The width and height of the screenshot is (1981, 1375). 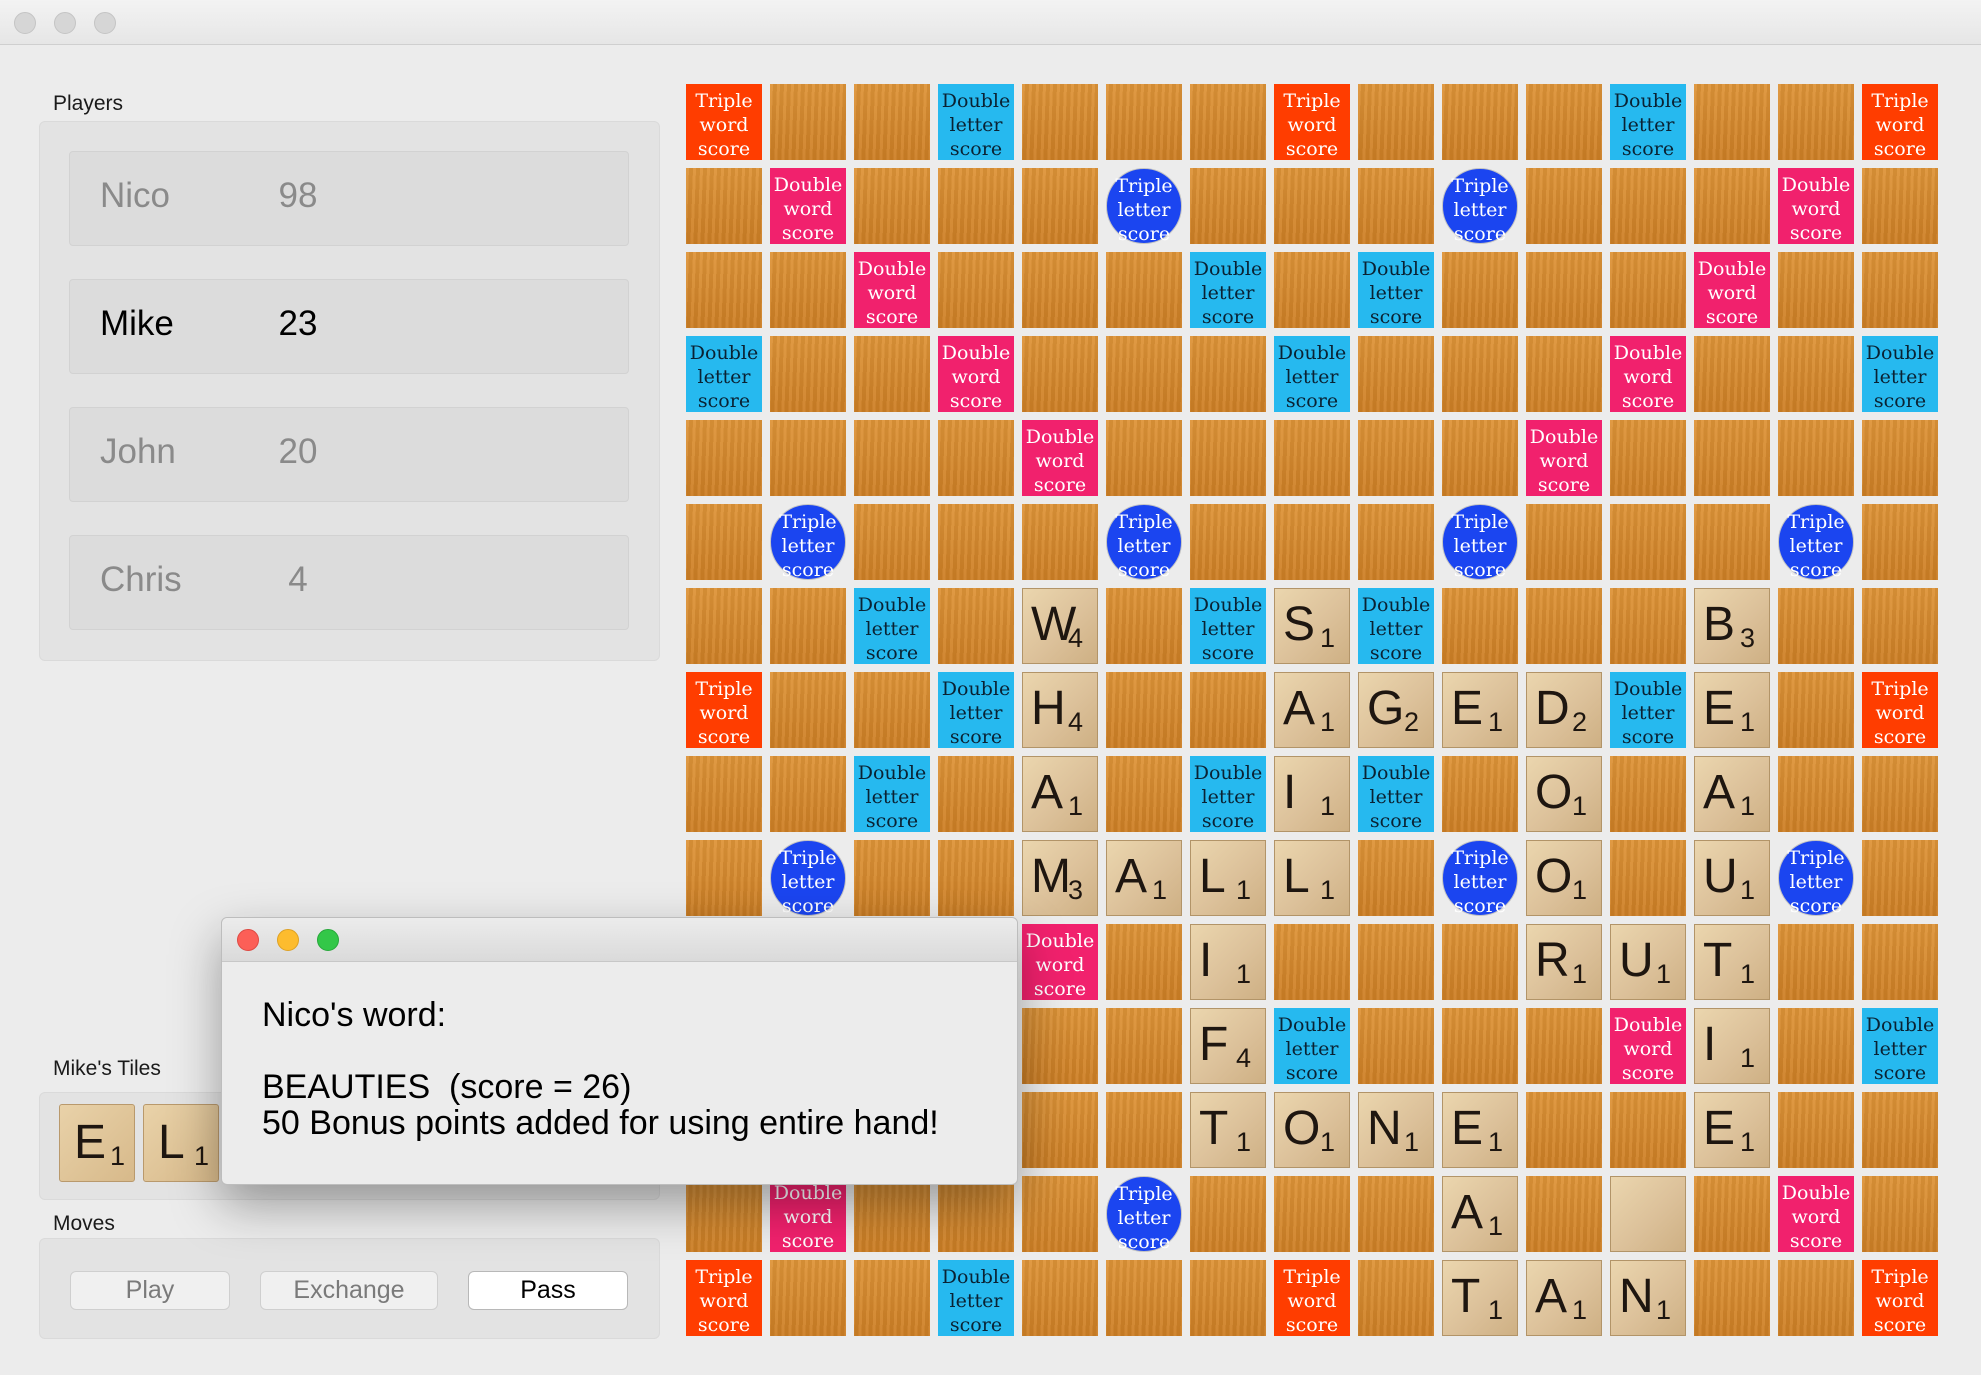 What do you see at coordinates (1648, 1298) in the screenshot?
I see `board-tile: N1` at bounding box center [1648, 1298].